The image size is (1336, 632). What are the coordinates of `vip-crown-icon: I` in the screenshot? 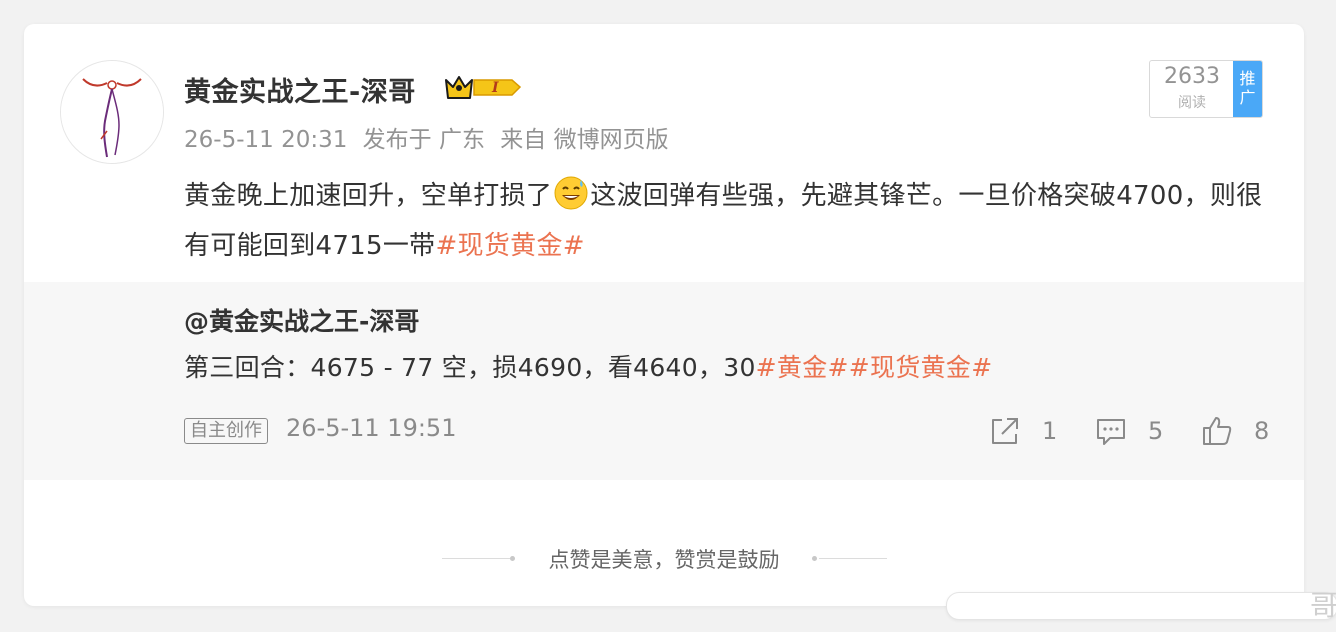 It's located at (483, 87).